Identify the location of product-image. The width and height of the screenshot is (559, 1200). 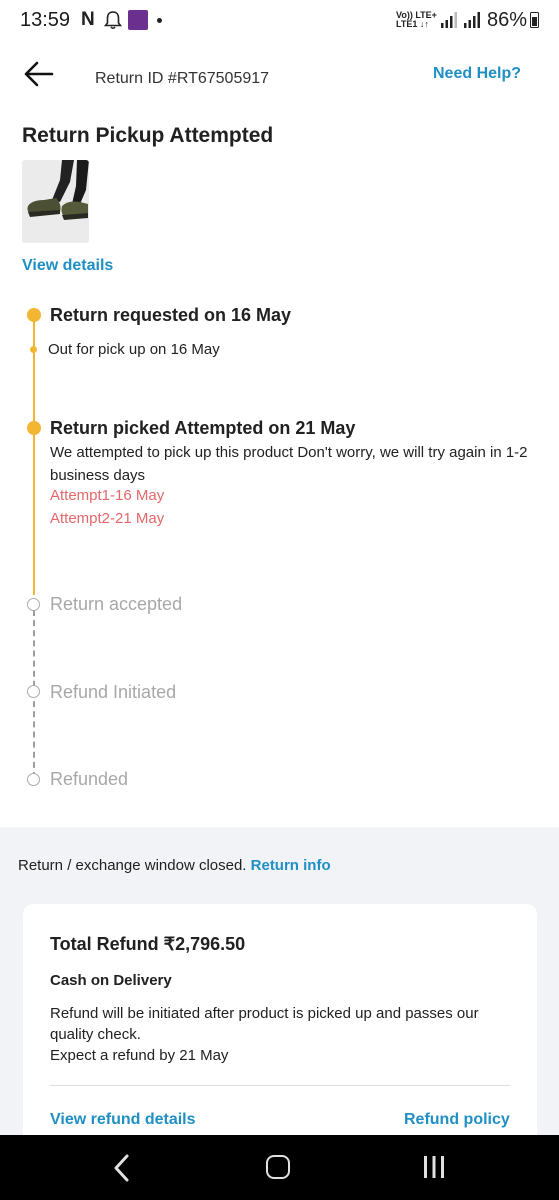
(55, 201).